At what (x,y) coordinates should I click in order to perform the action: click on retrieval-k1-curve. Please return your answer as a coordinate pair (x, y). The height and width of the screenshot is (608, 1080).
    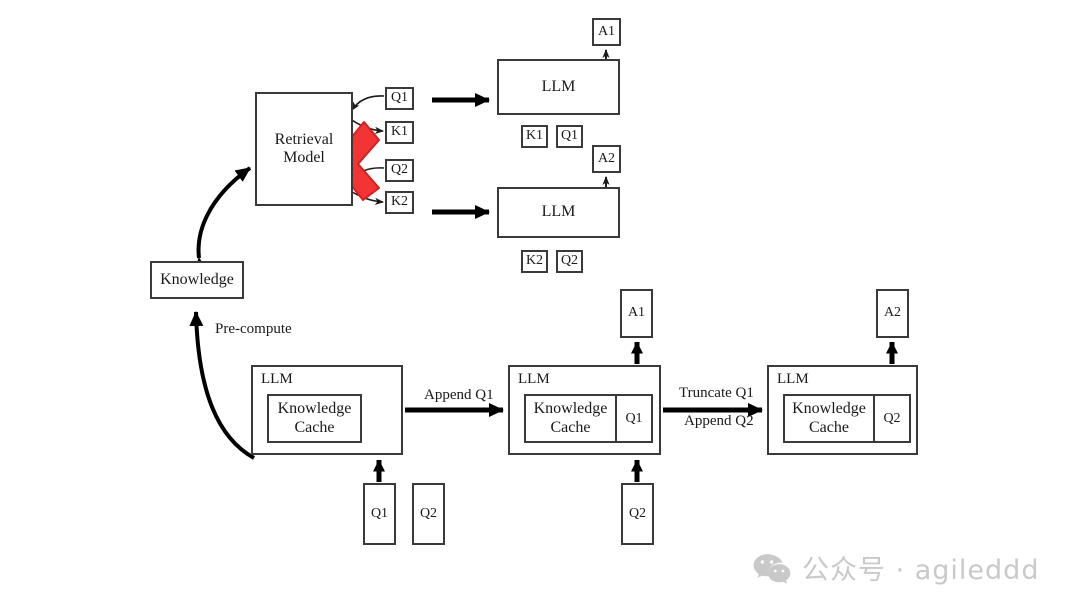
    Looking at the image, I should click on (366, 125).